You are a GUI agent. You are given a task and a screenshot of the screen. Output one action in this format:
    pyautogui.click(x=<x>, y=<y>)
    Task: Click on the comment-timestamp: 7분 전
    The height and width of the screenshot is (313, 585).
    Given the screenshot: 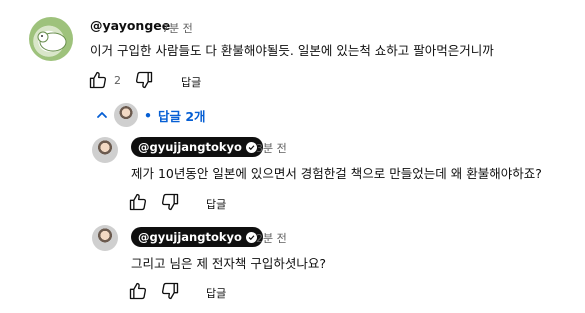 What is the action you would take?
    pyautogui.click(x=177, y=28)
    